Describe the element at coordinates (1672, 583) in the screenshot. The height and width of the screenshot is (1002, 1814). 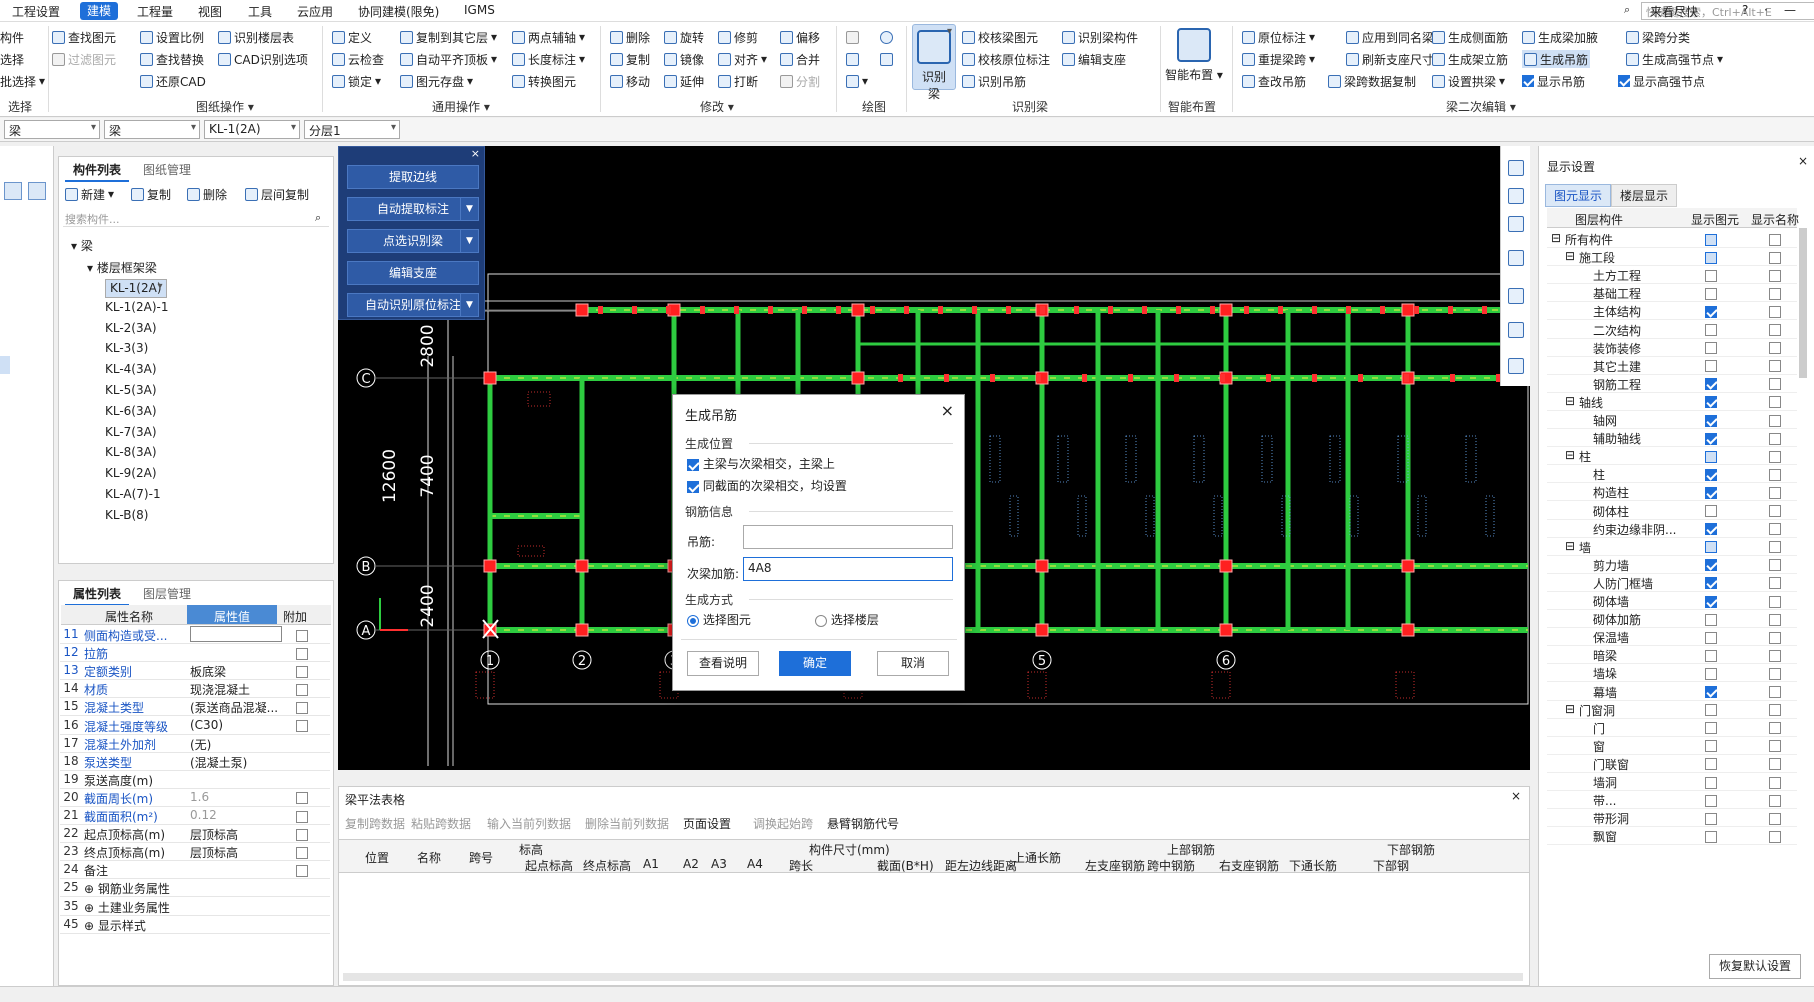
I see `display-row: 人防门框墙` at that location.